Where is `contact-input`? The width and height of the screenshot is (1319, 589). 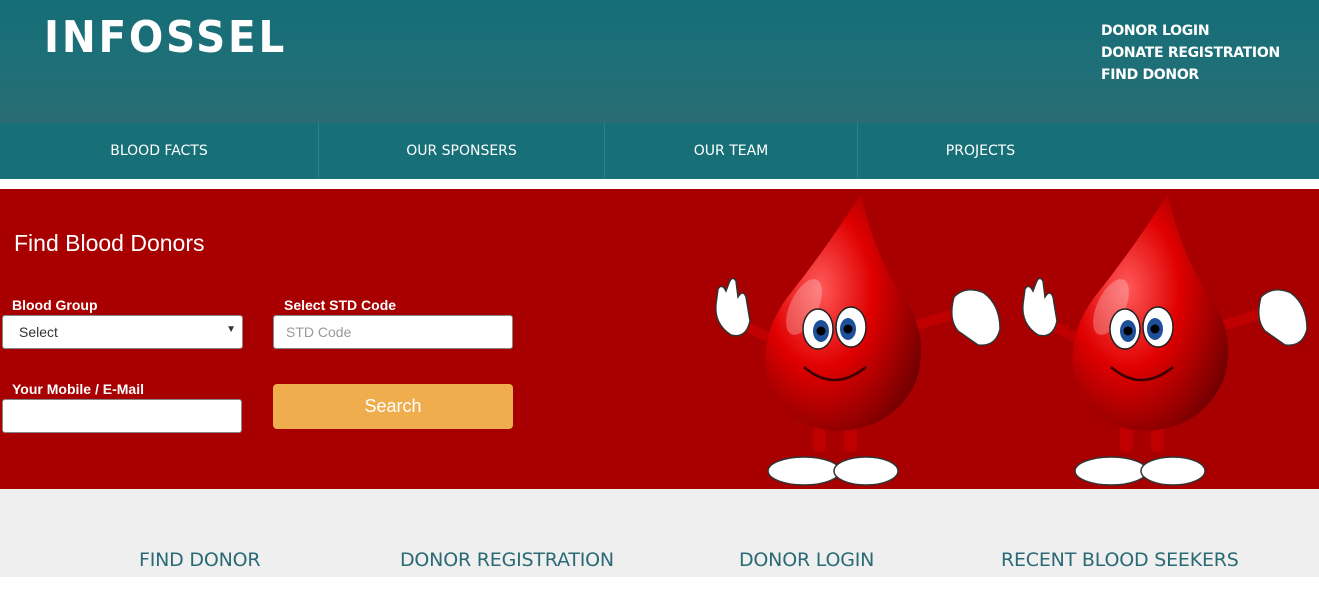 contact-input is located at coordinates (122, 416).